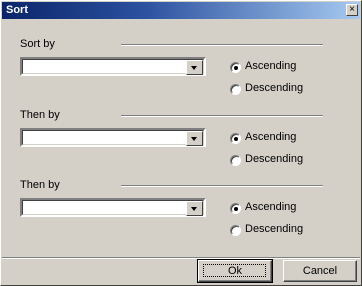 This screenshot has height=286, width=362. What do you see at coordinates (181, 10) in the screenshot?
I see `title-bar: Sort ×` at bounding box center [181, 10].